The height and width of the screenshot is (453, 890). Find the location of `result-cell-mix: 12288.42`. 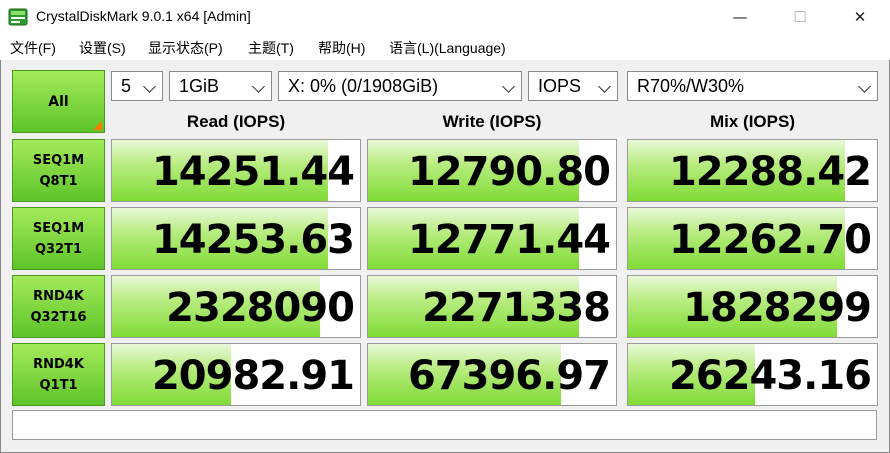

result-cell-mix: 12288.42 is located at coordinates (752, 170).